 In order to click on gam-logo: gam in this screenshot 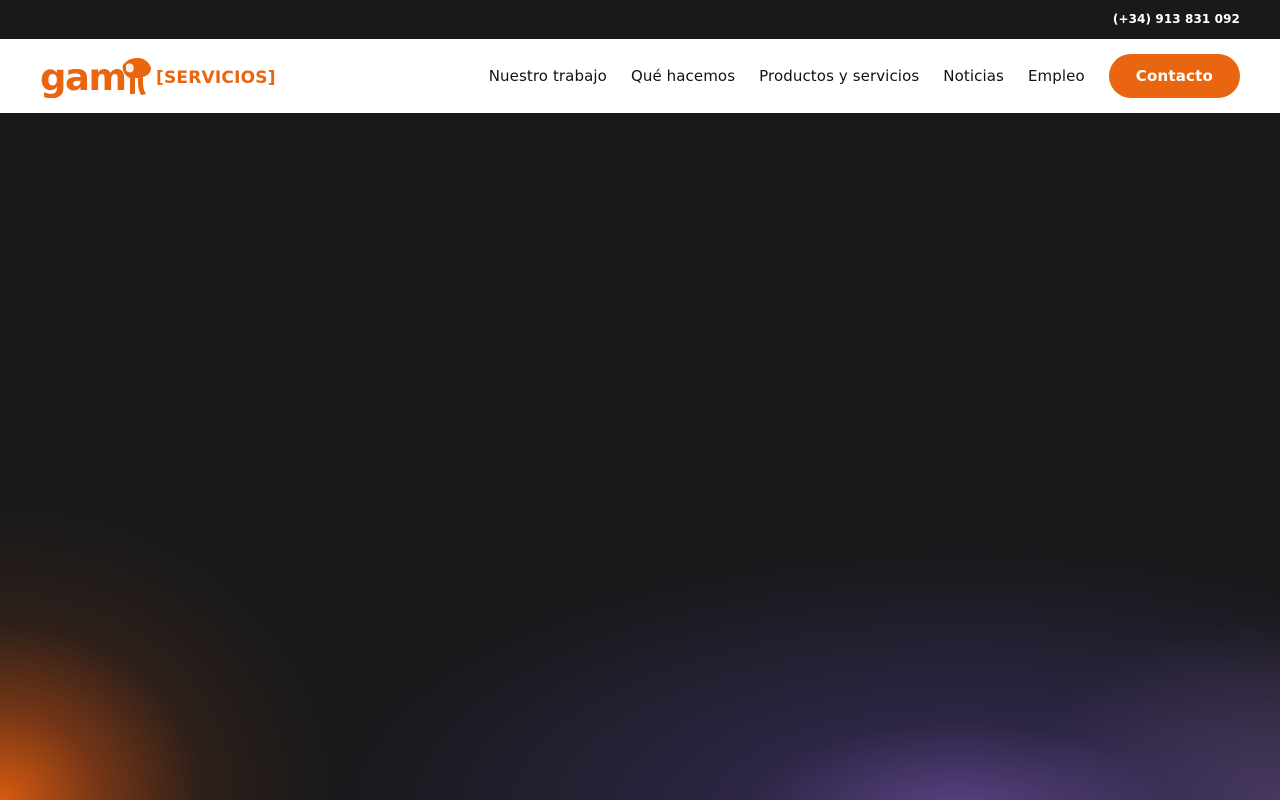, I will do `click(95, 77)`.